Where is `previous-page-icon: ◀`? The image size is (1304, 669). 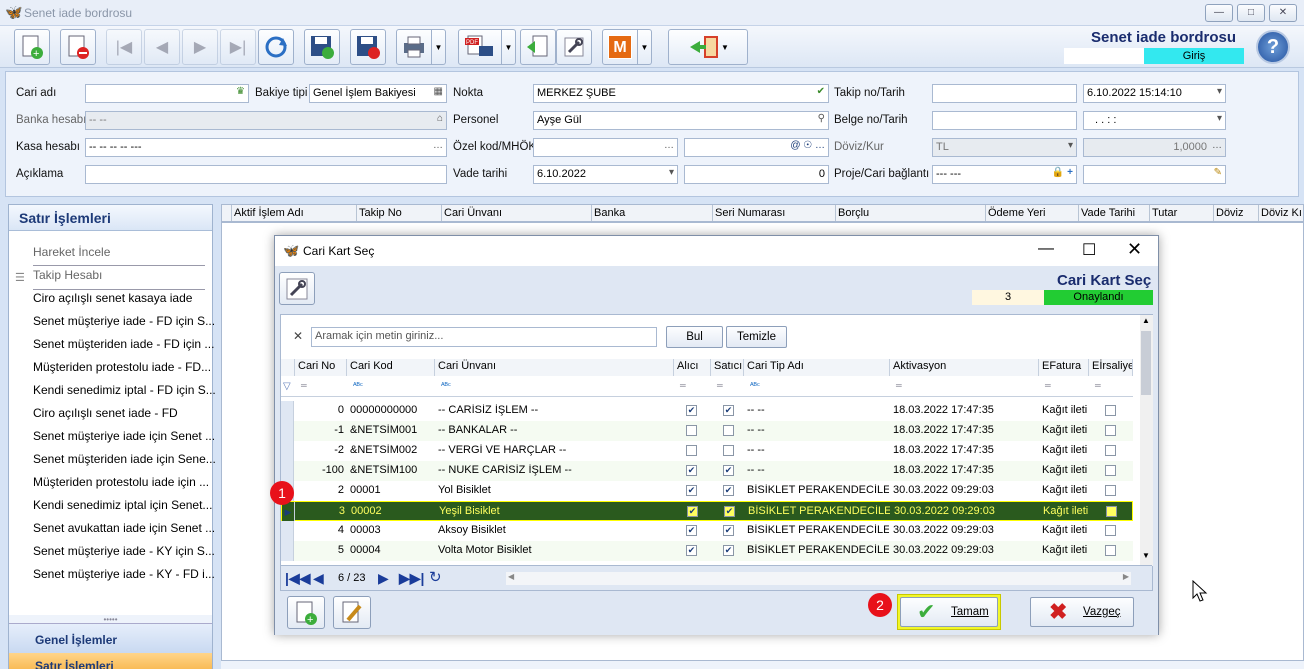 previous-page-icon: ◀ is located at coordinates (318, 578).